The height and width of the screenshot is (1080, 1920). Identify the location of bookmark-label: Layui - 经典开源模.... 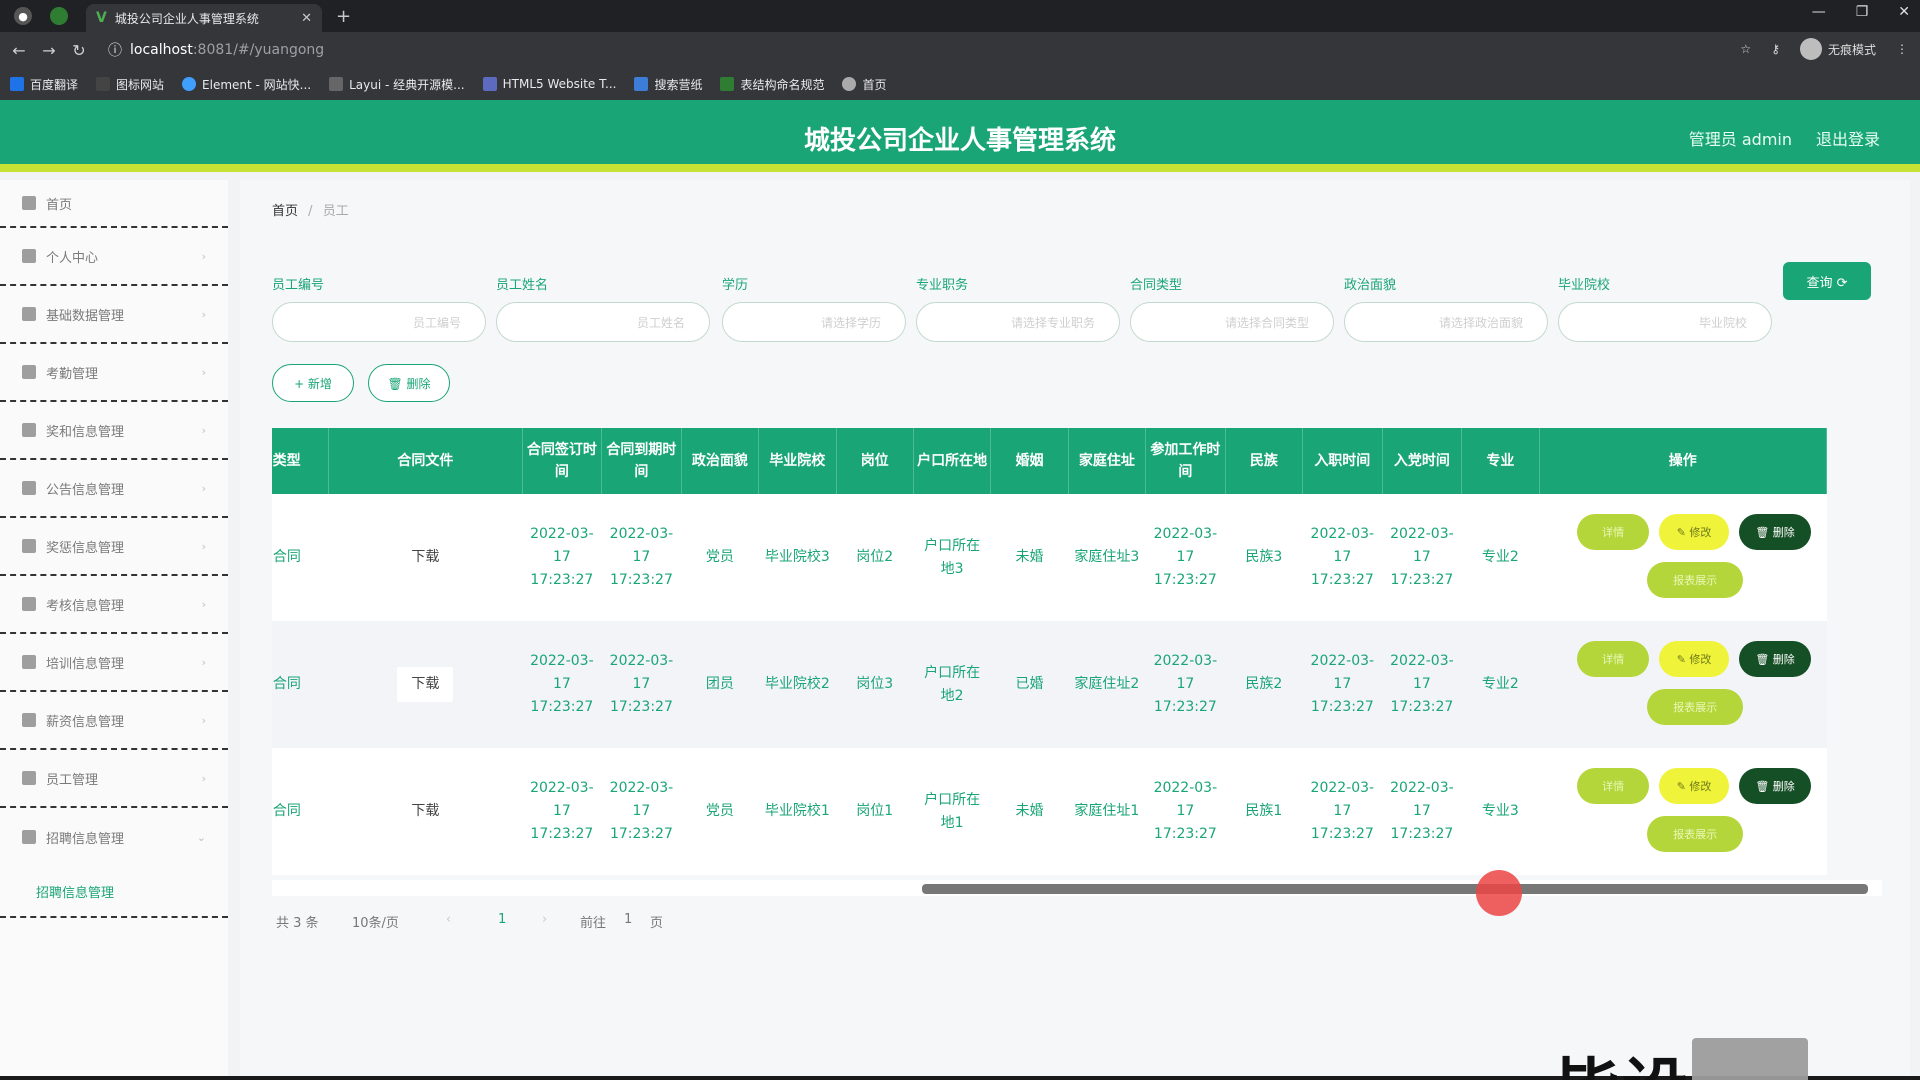
(407, 84).